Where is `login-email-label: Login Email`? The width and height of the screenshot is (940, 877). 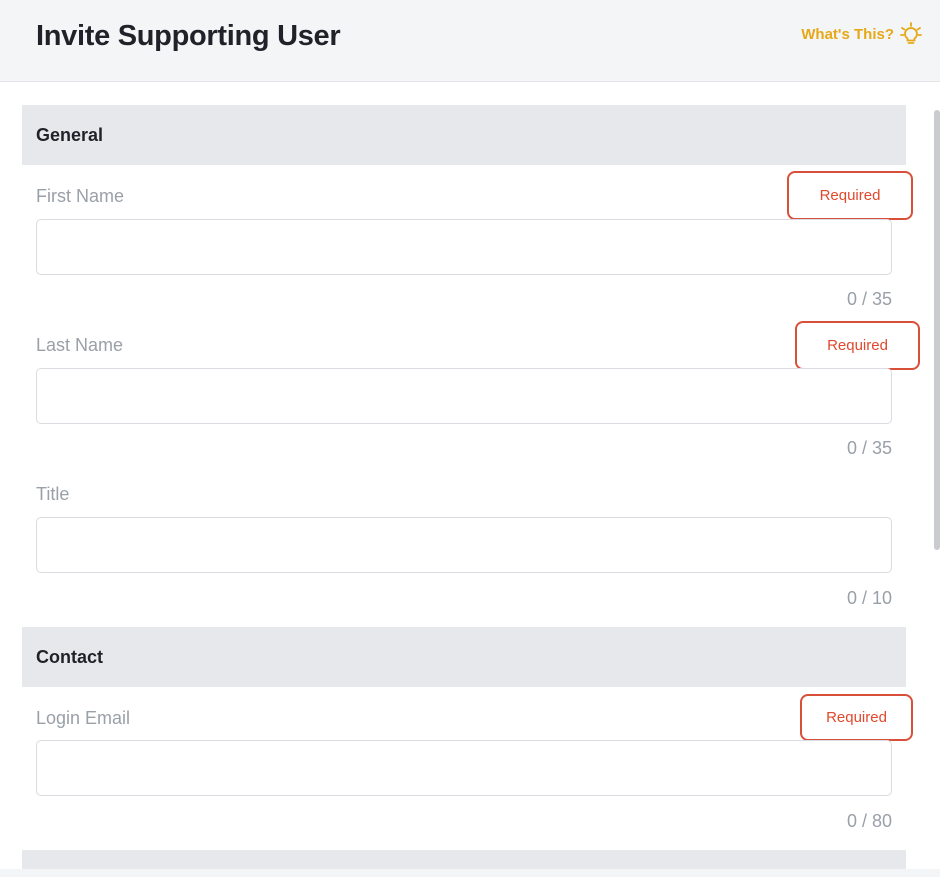 login-email-label: Login Email is located at coordinates (83, 718).